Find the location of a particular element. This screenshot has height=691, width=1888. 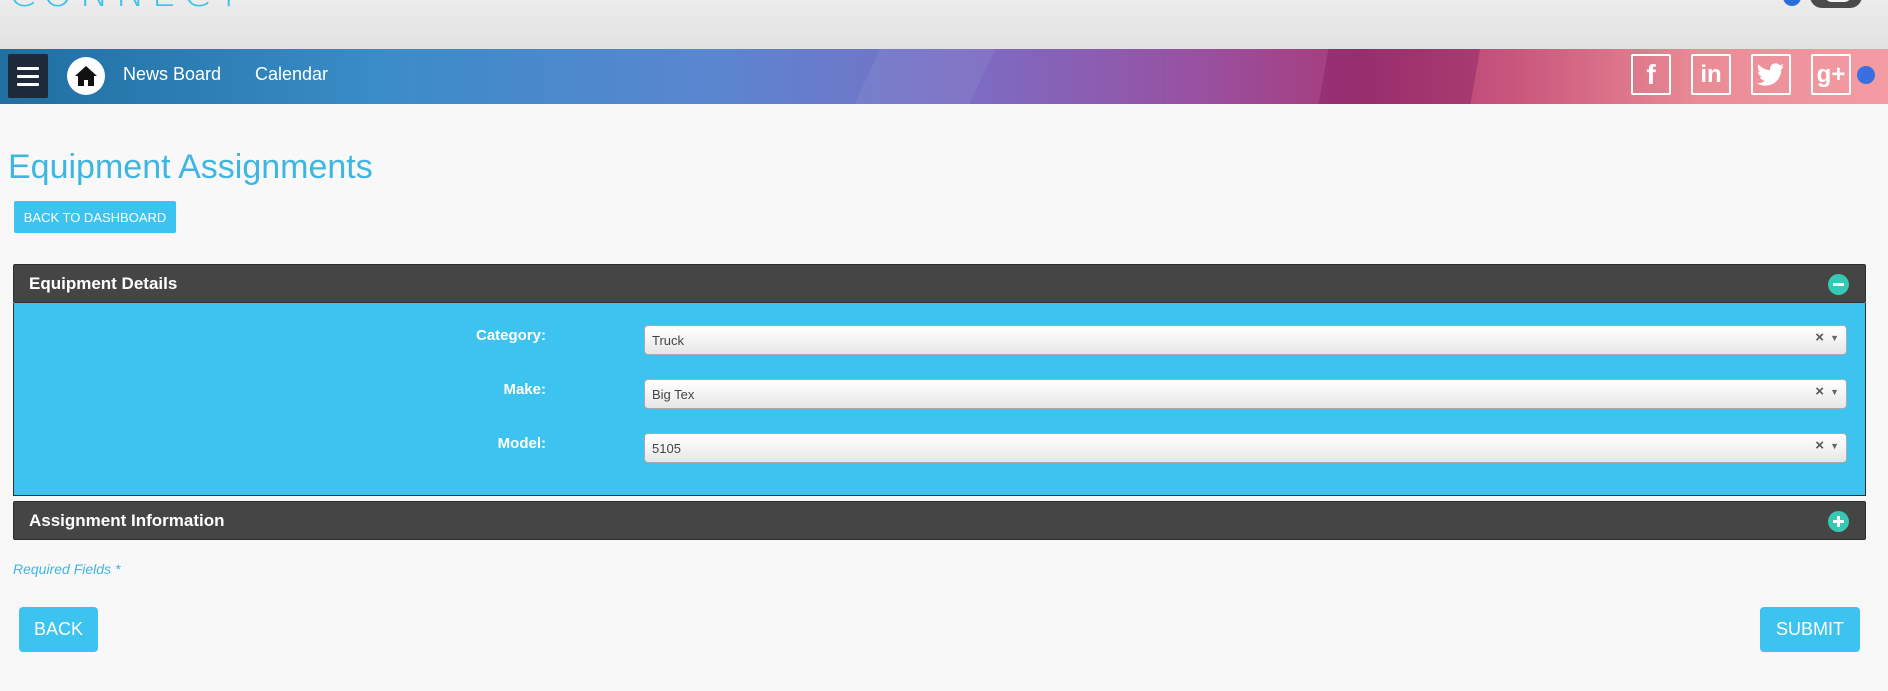

make-select: Big Tex × ▼ is located at coordinates (1245, 394).